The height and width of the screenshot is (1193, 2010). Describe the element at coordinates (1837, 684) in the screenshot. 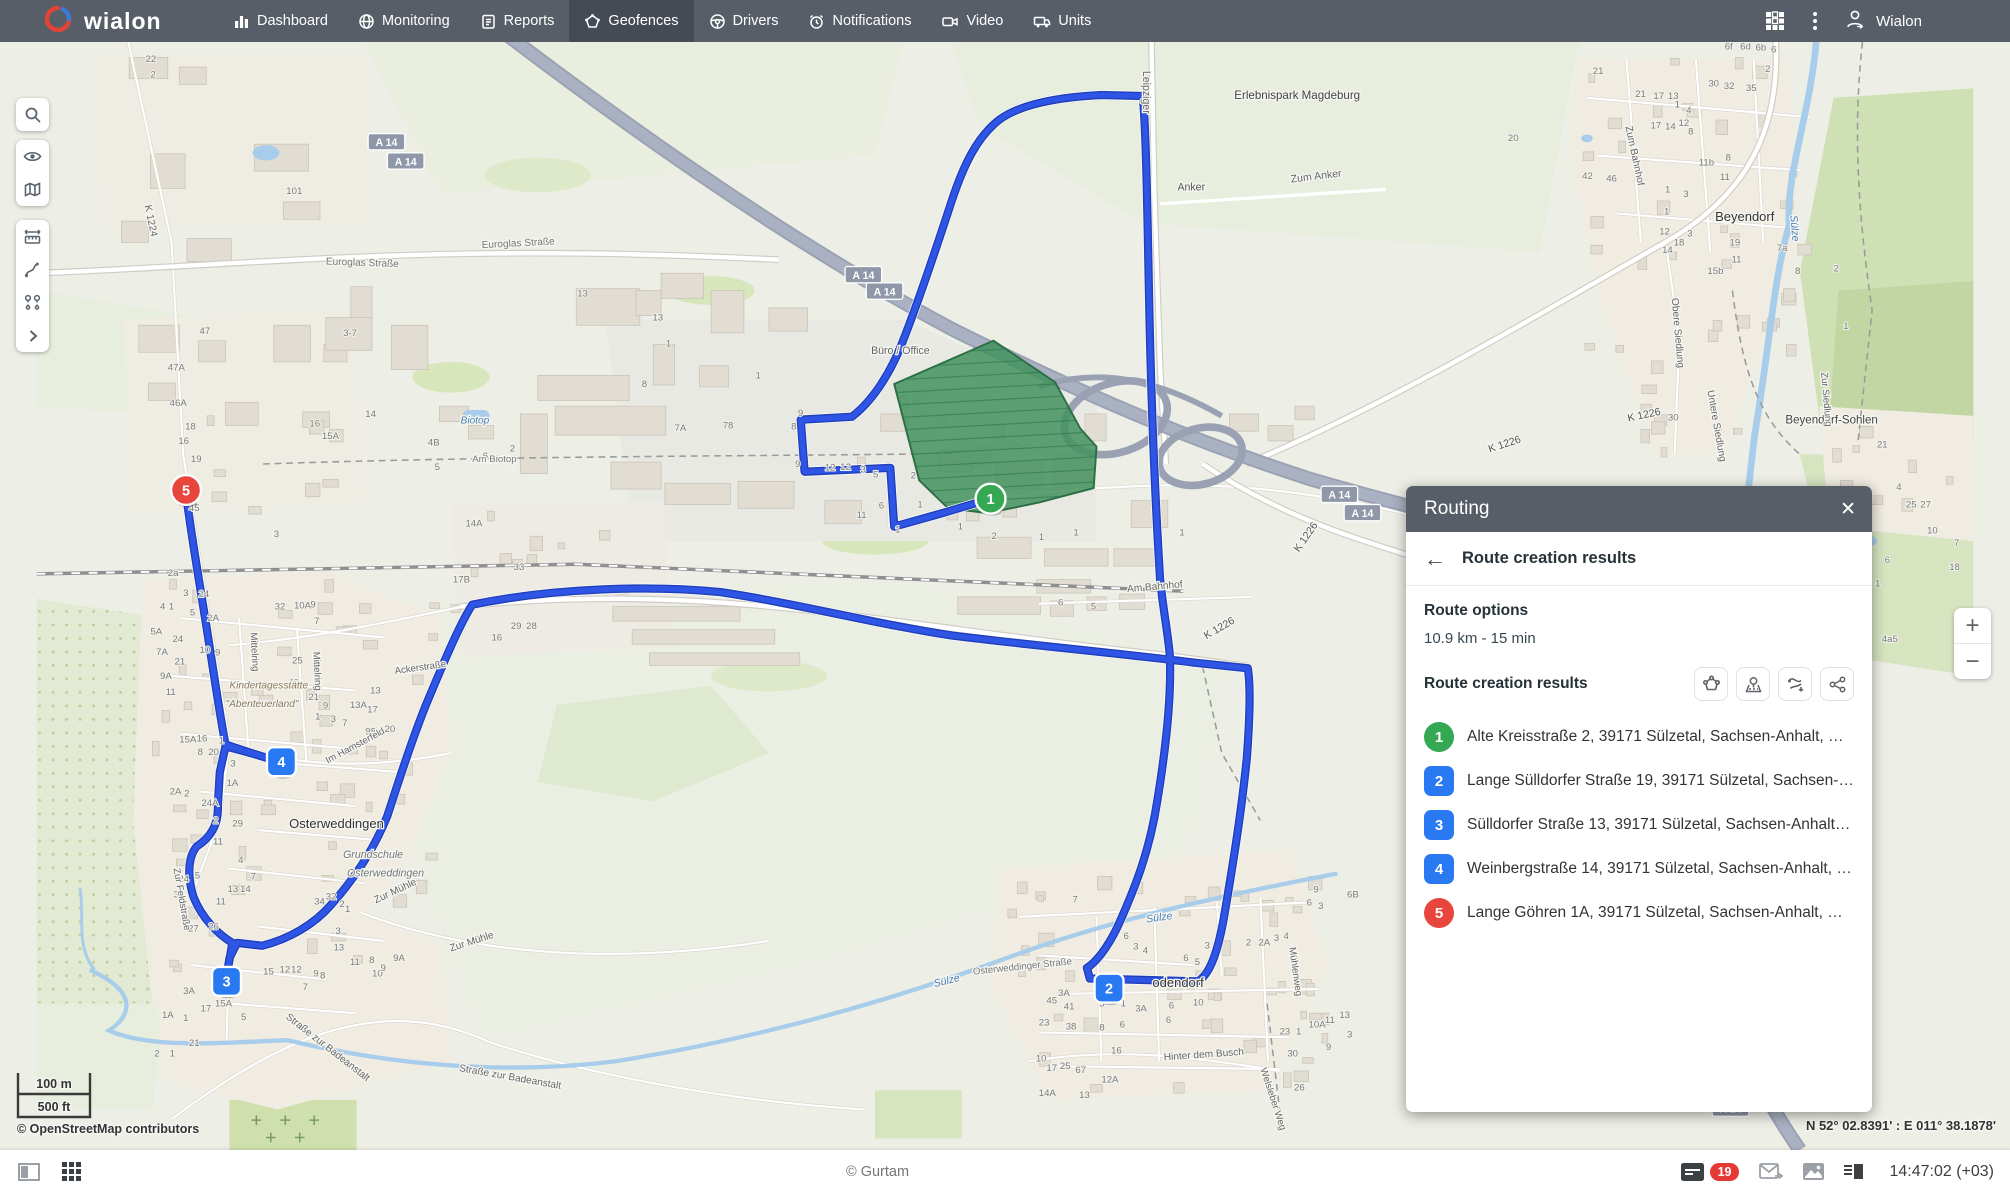

I see `share-icon` at that location.